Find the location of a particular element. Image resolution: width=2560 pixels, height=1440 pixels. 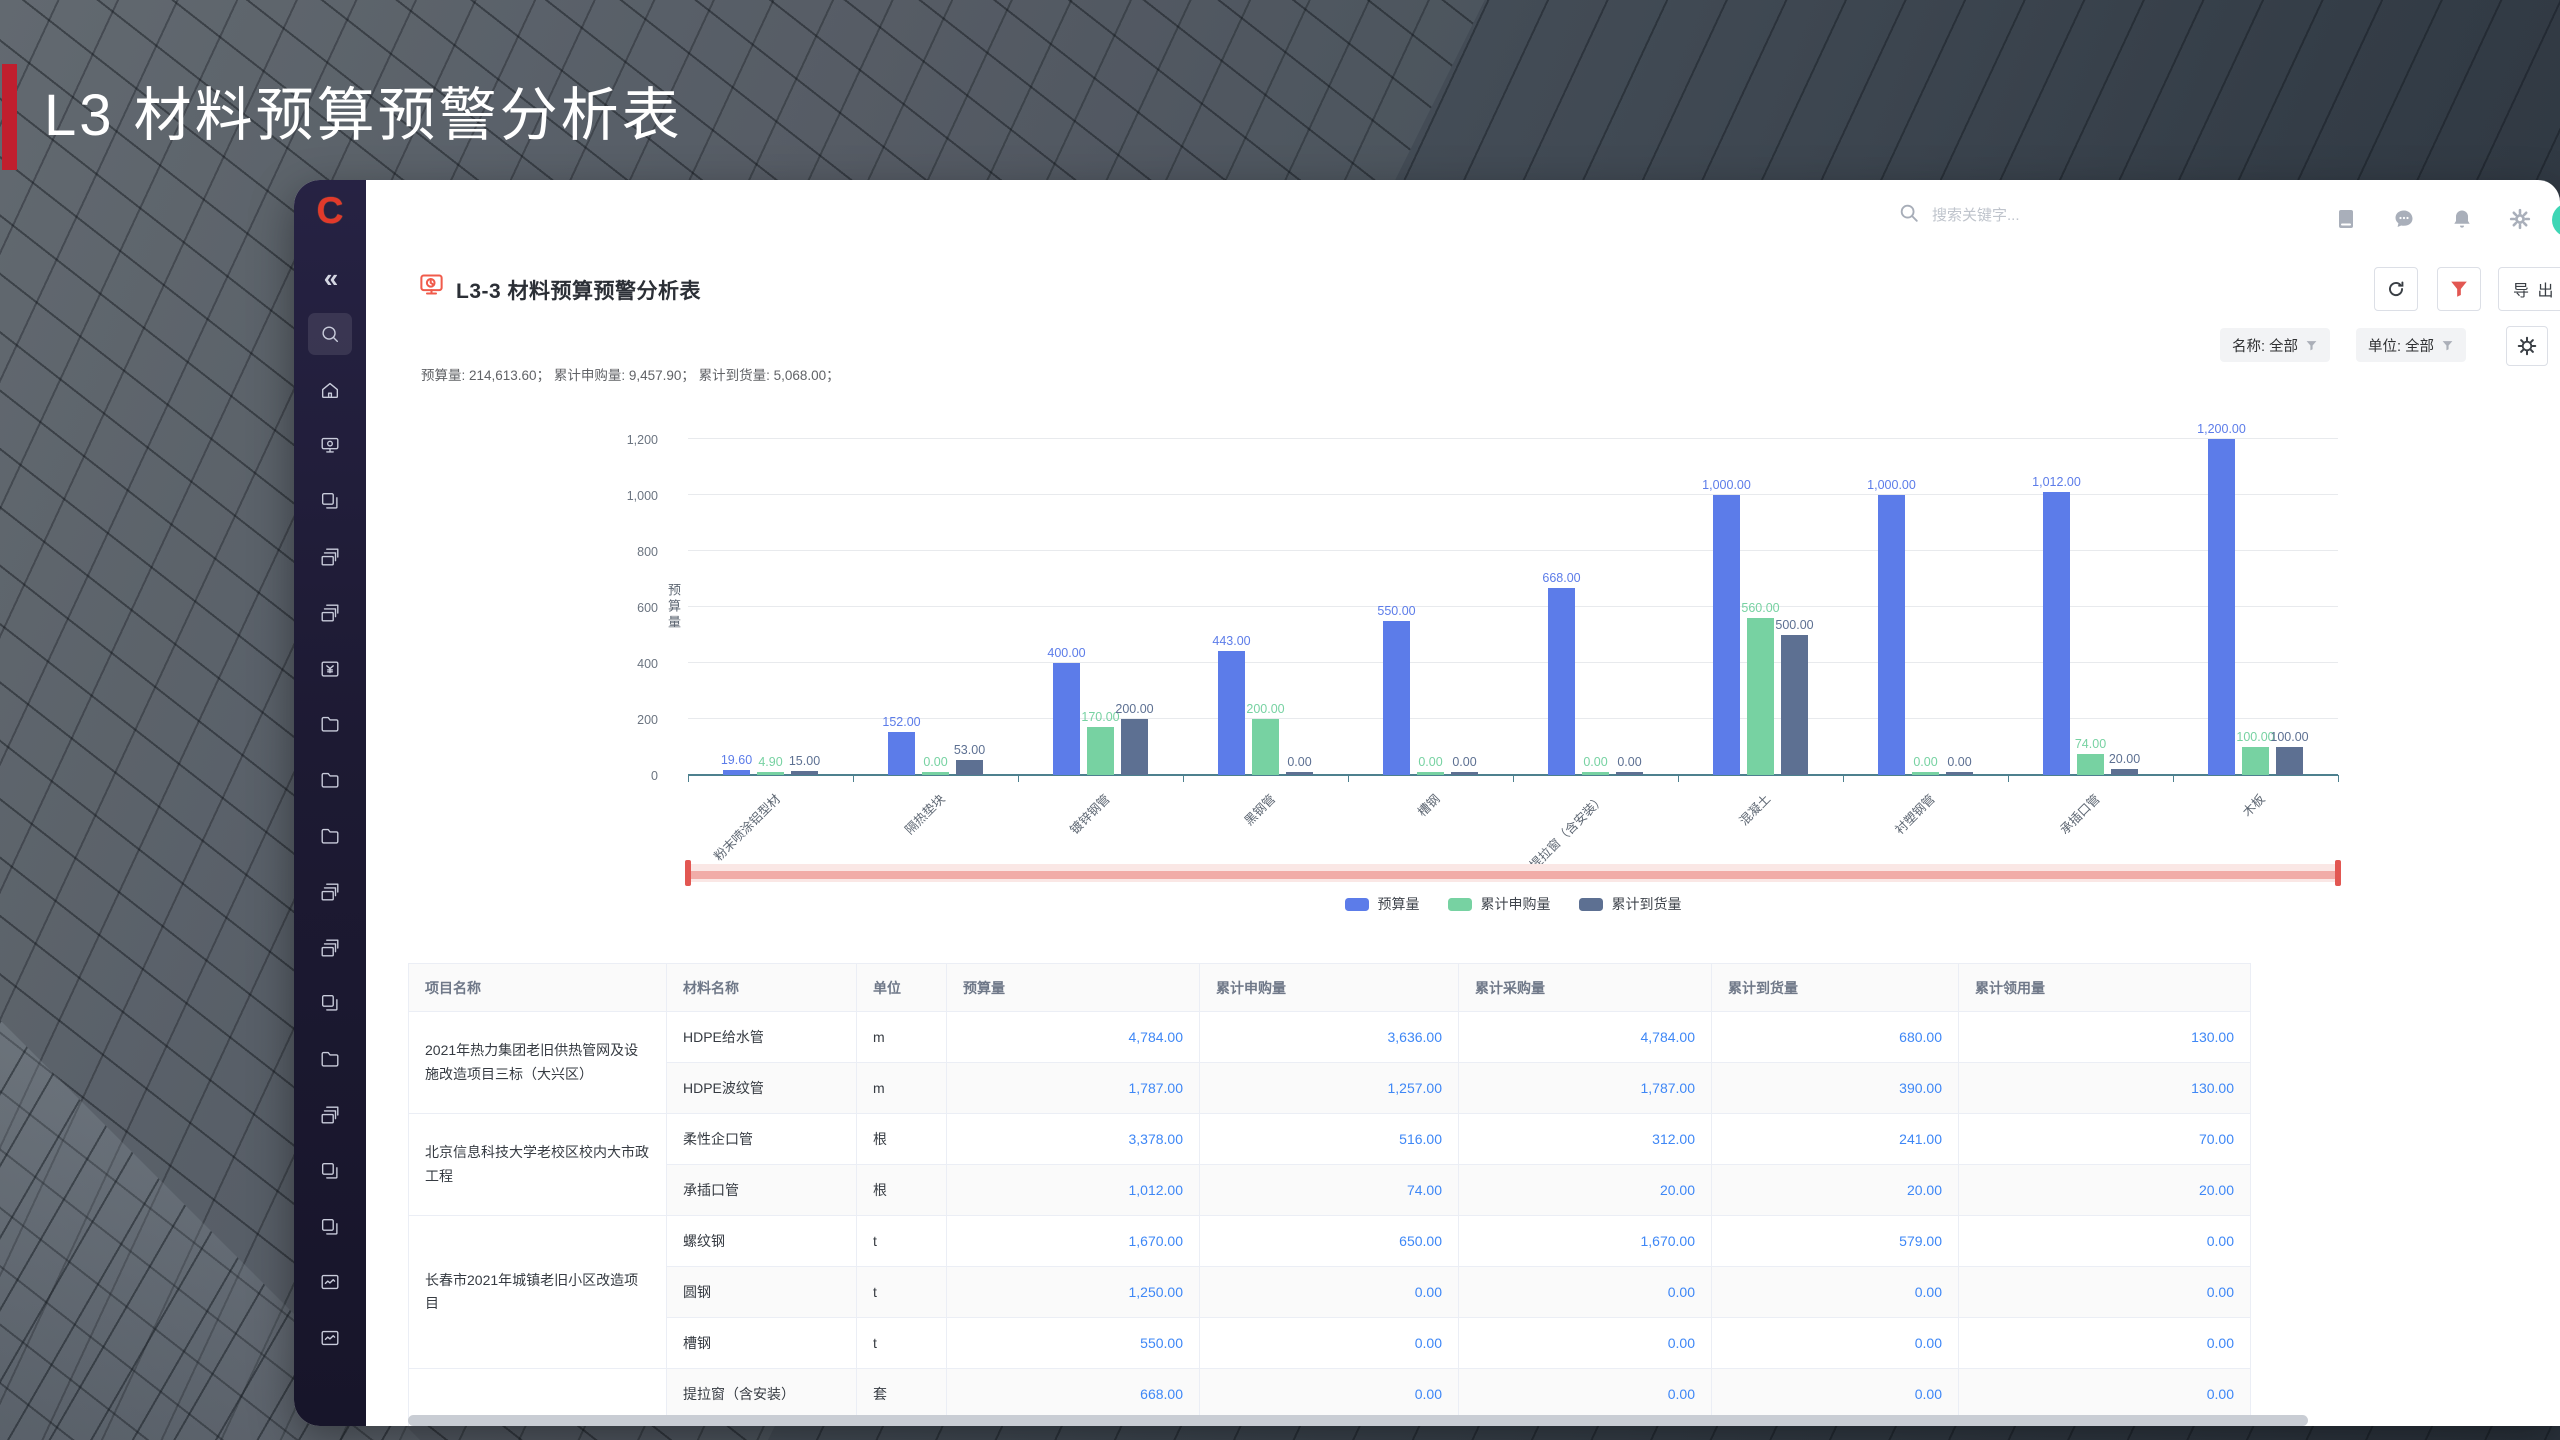

settings-icon is located at coordinates (2520, 219).